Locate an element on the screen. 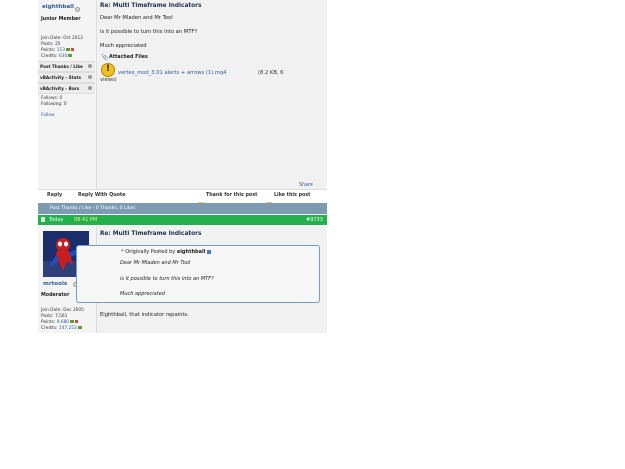  post1-text-line: is it possible to turn this into an MTF? is located at coordinates (149, 32).